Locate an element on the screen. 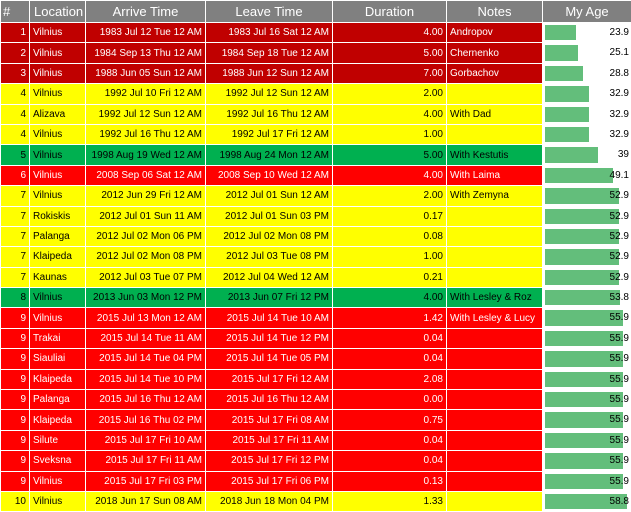 The height and width of the screenshot is (512, 631). cell-arrive-time: 1992 Jul 12 Sun 12 AM is located at coordinates (146, 114).